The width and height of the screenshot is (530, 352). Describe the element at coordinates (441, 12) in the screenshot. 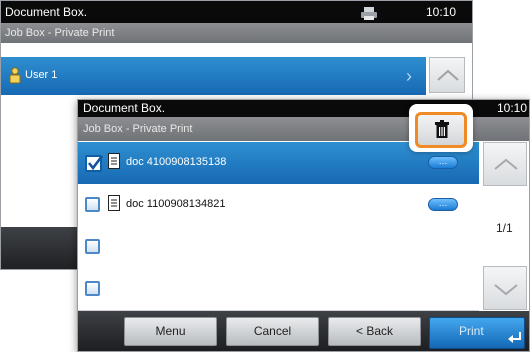

I see `back-clock: 10:10` at that location.